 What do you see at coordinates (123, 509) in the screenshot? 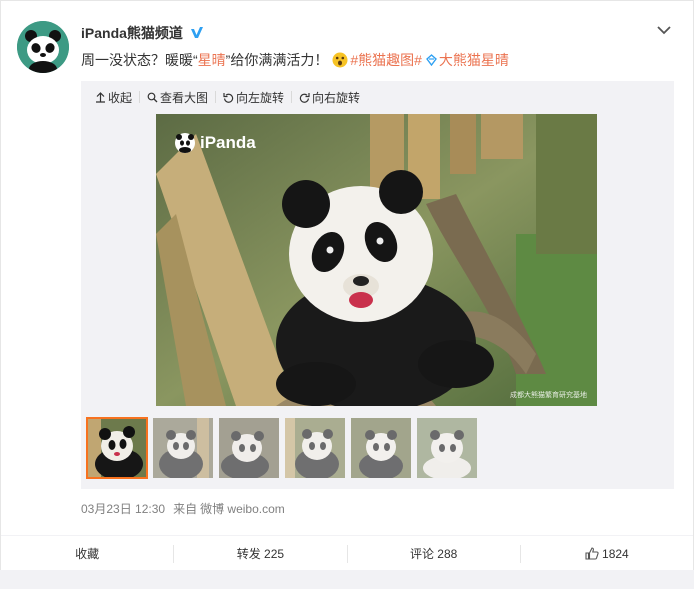
I see `post-timestamp: 03月23日 12:30` at bounding box center [123, 509].